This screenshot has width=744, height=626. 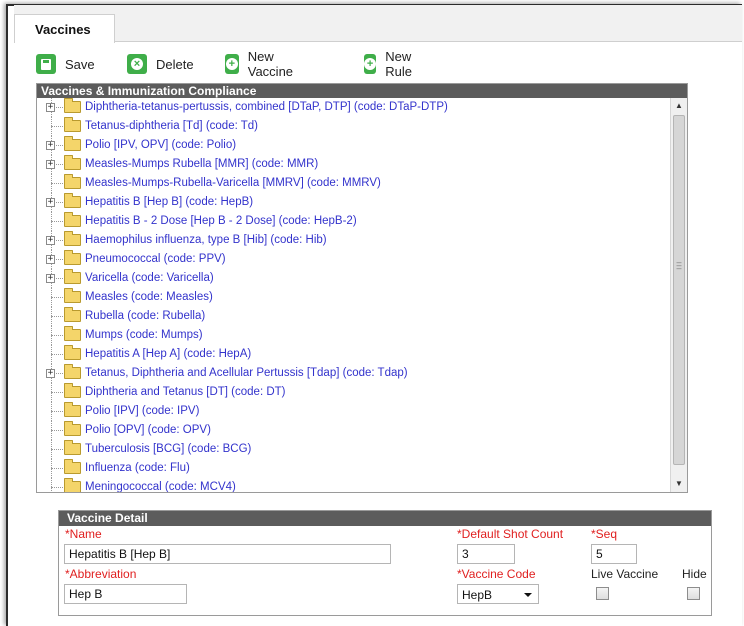 I want to click on delete-icon: ×, so click(x=137, y=64).